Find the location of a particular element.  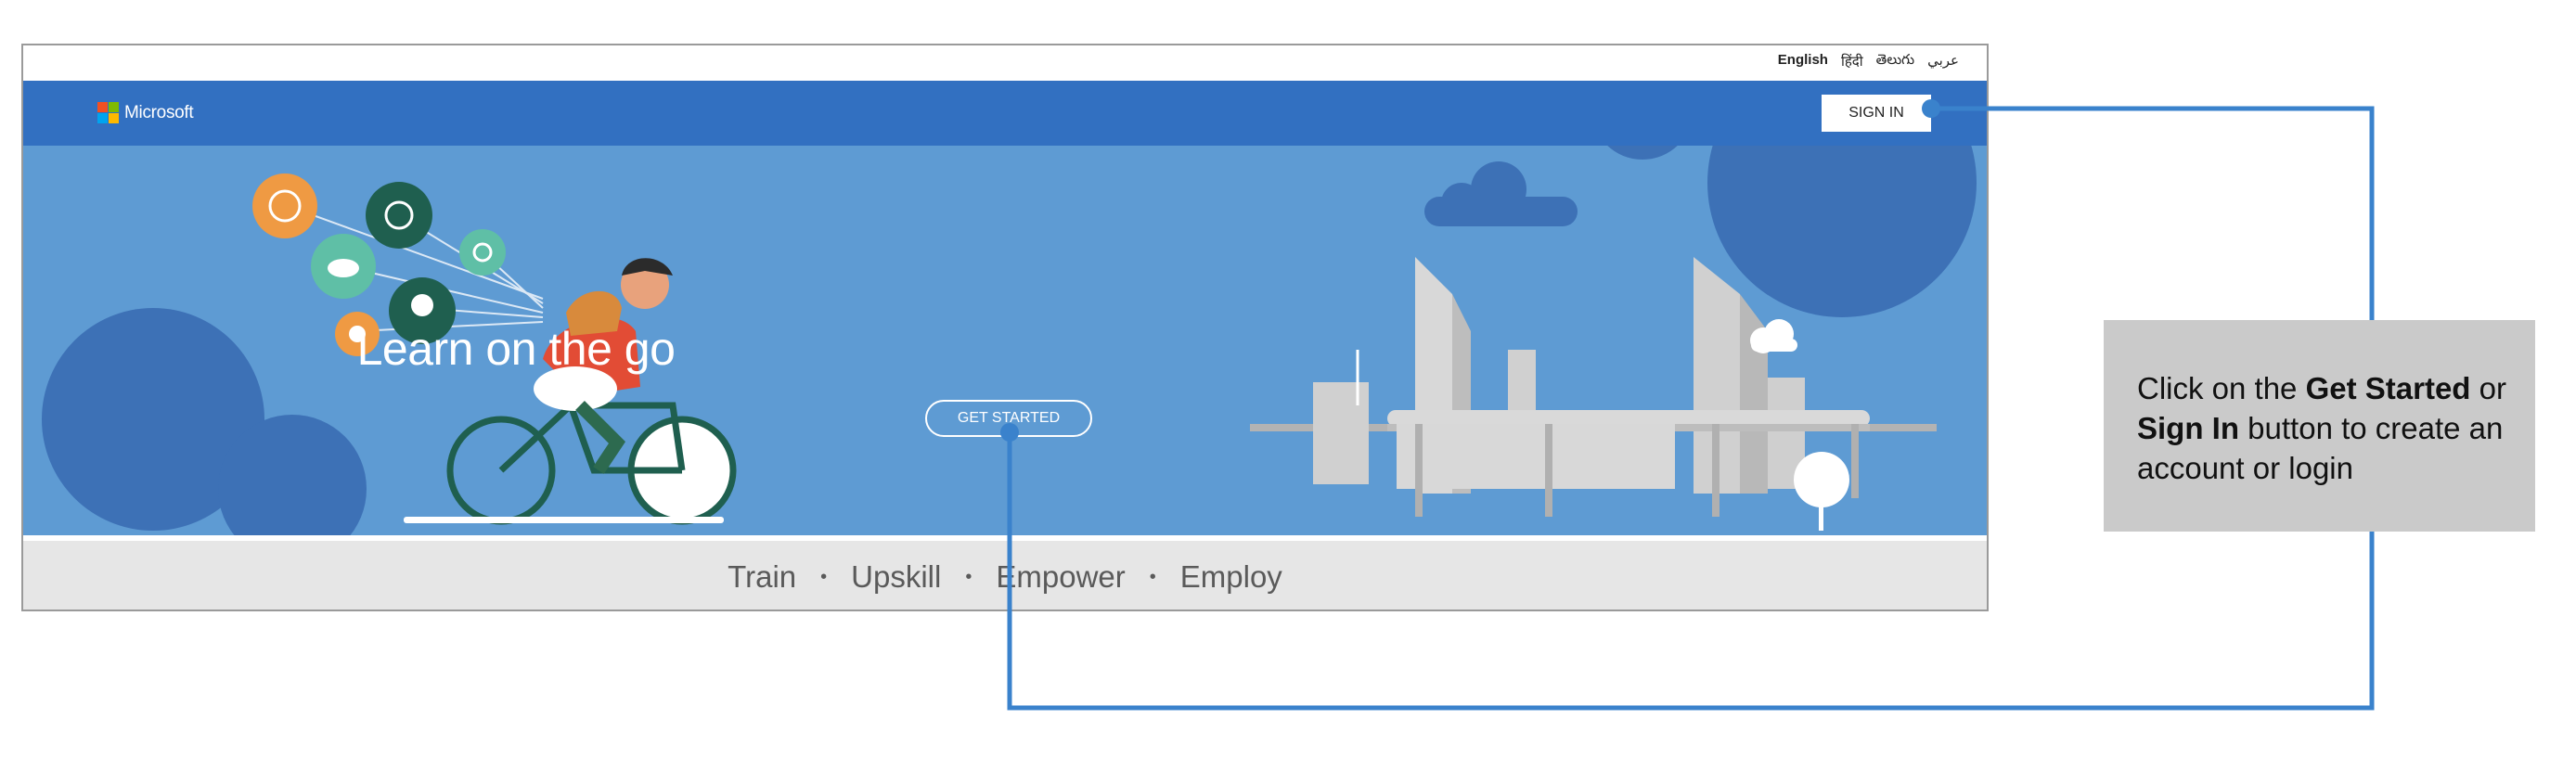

callout-text-1: Click on the is located at coordinates (2221, 388).